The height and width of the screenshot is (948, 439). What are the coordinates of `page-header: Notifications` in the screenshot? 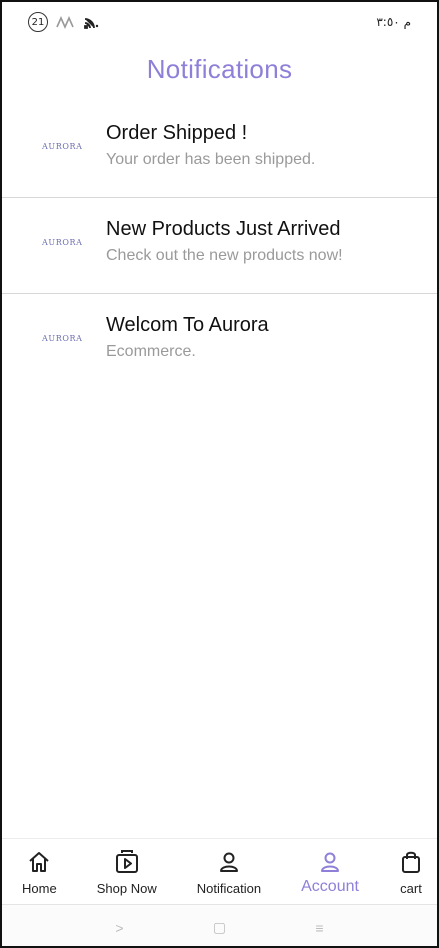 It's located at (219, 69).